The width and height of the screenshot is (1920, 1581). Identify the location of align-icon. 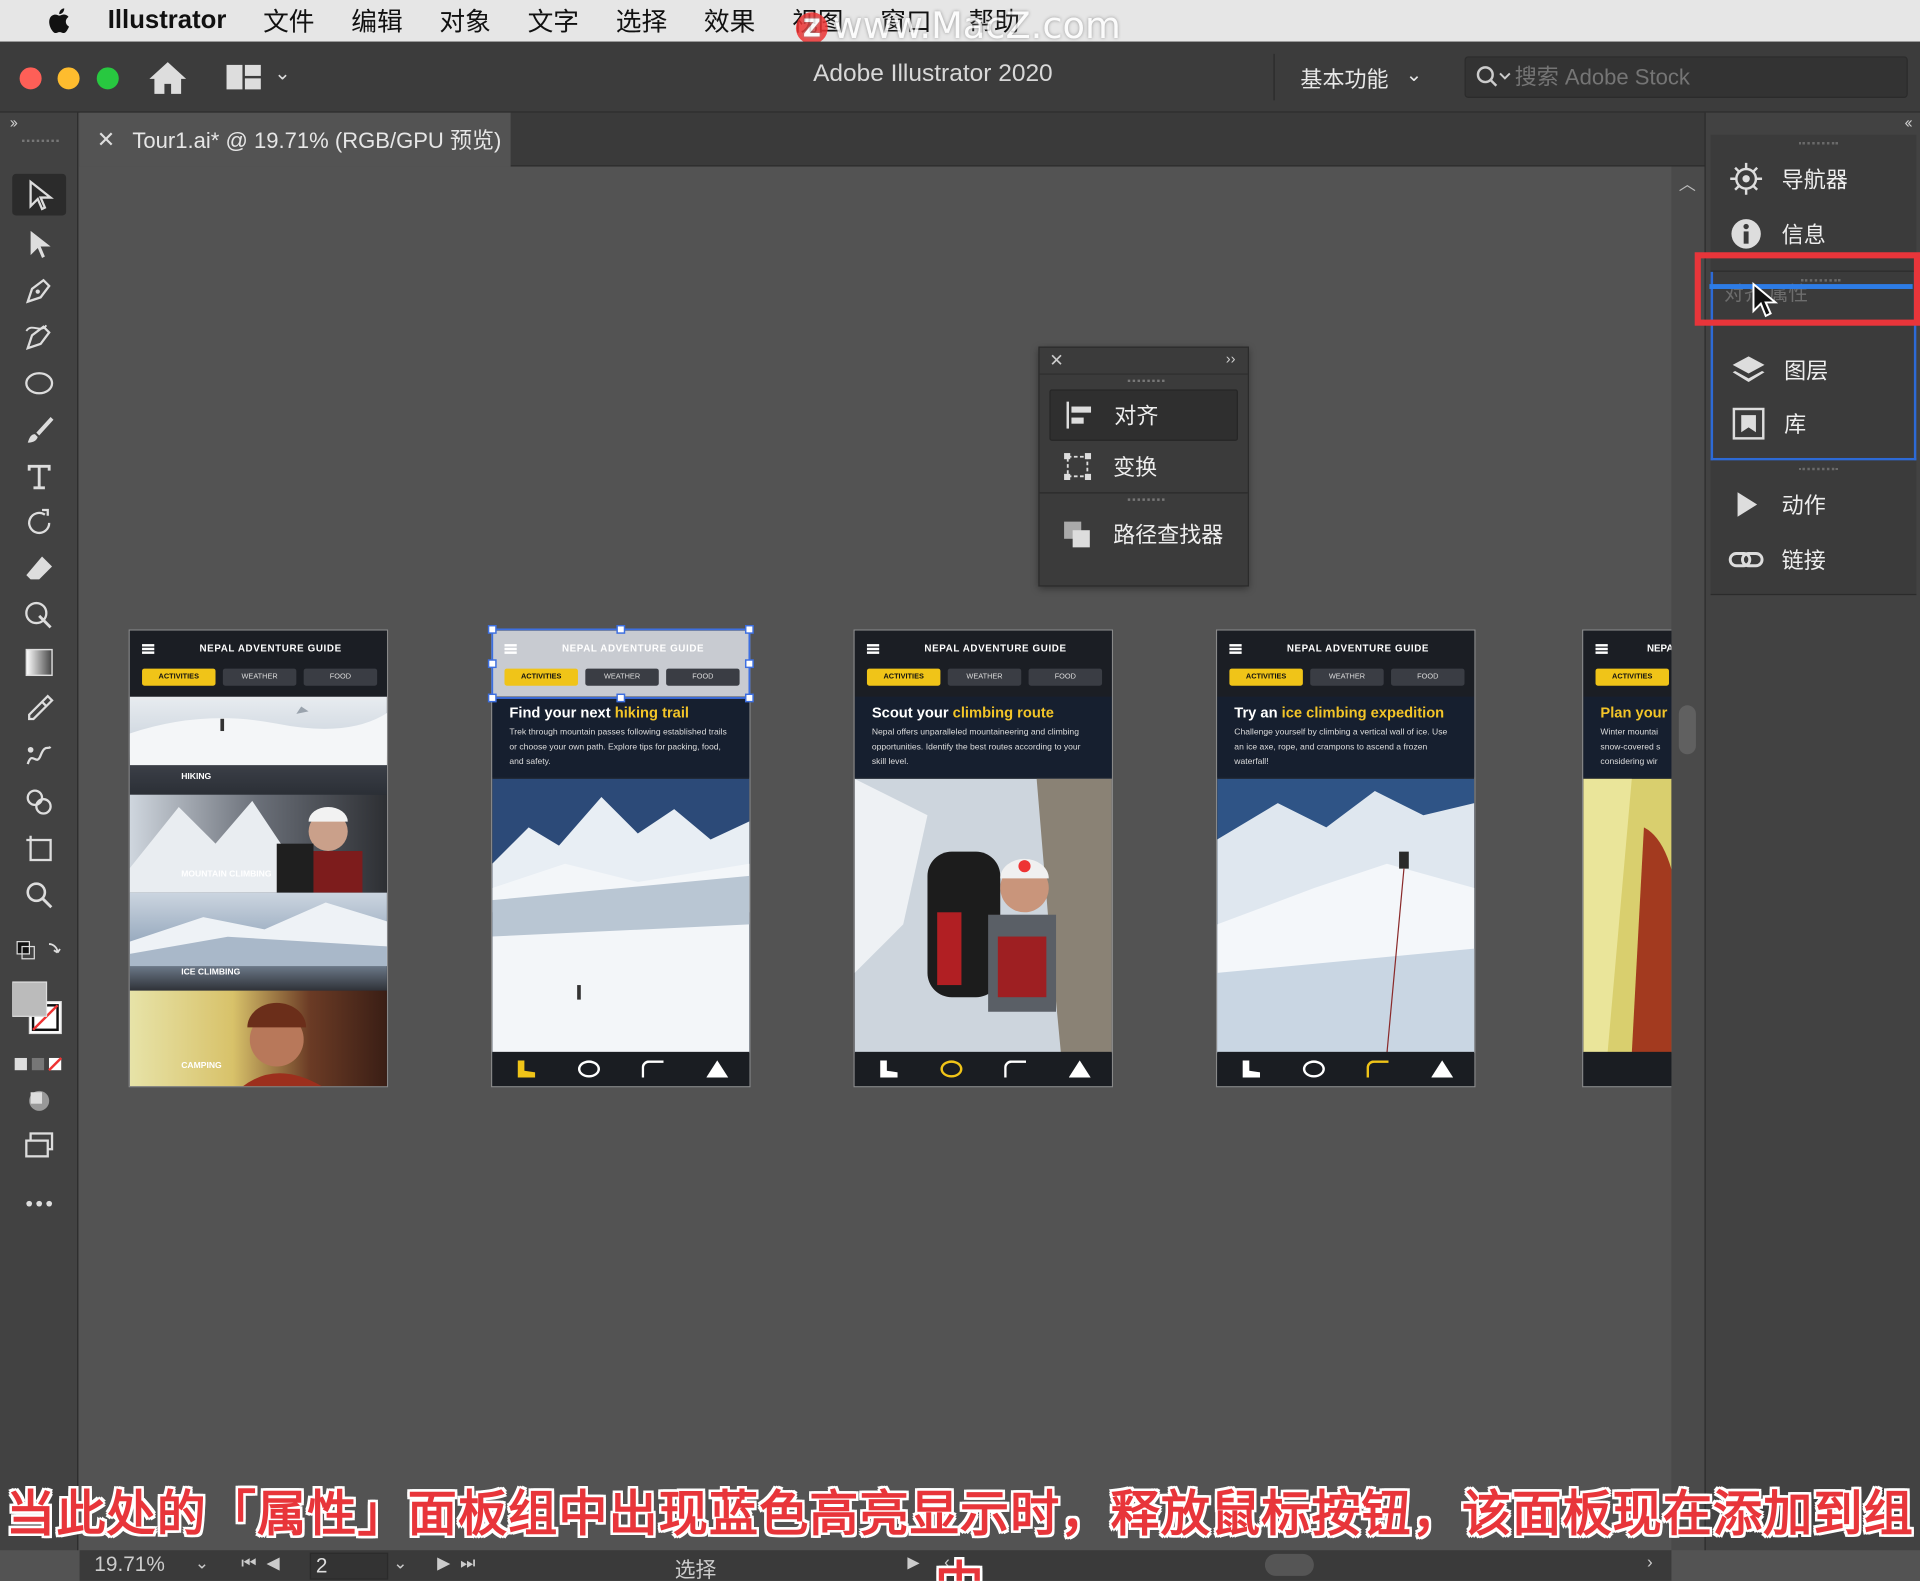
(1079, 415).